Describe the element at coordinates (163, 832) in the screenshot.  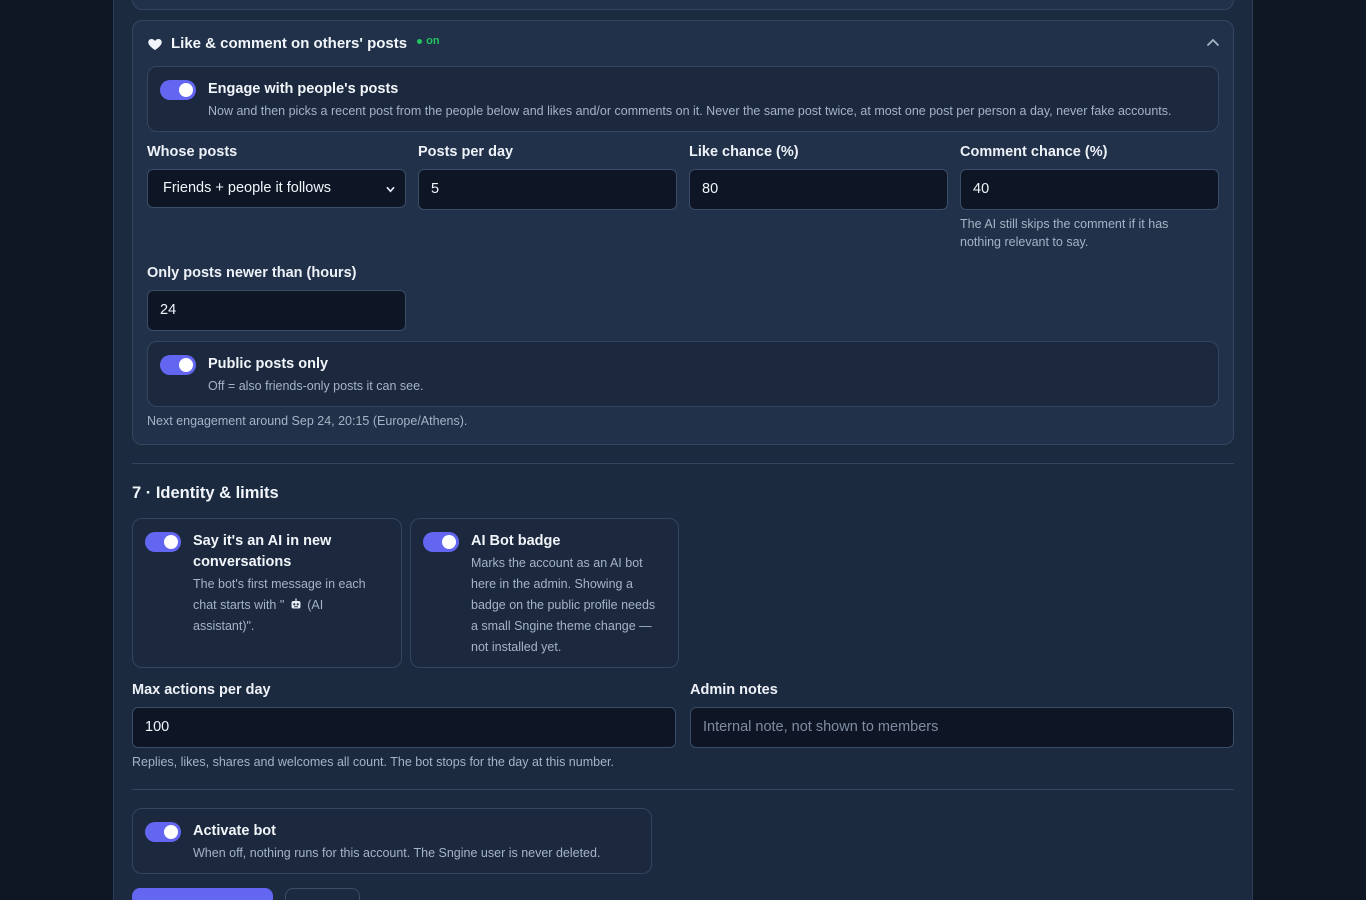
I see `activate-toggle-switch` at that location.